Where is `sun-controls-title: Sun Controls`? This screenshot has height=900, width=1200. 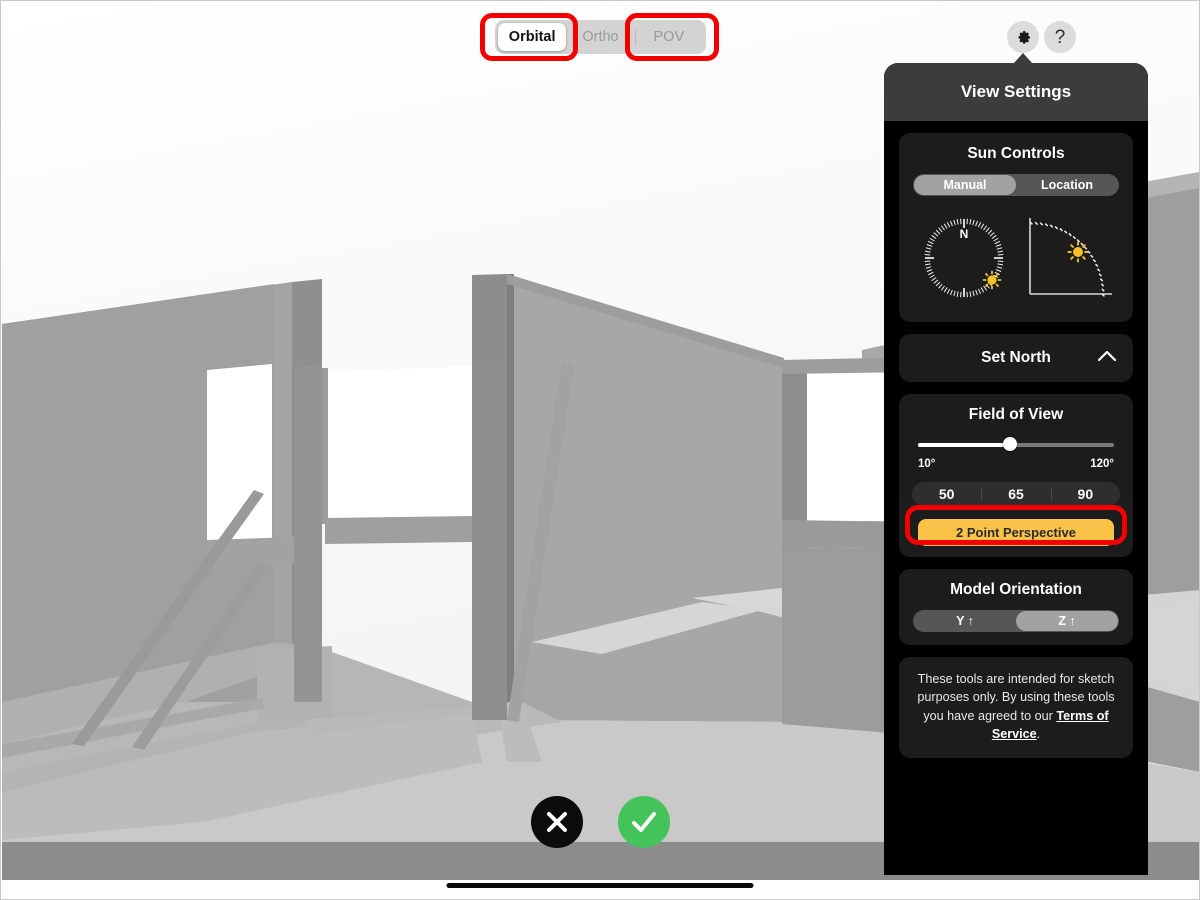
sun-controls-title: Sun Controls is located at coordinates (1016, 153).